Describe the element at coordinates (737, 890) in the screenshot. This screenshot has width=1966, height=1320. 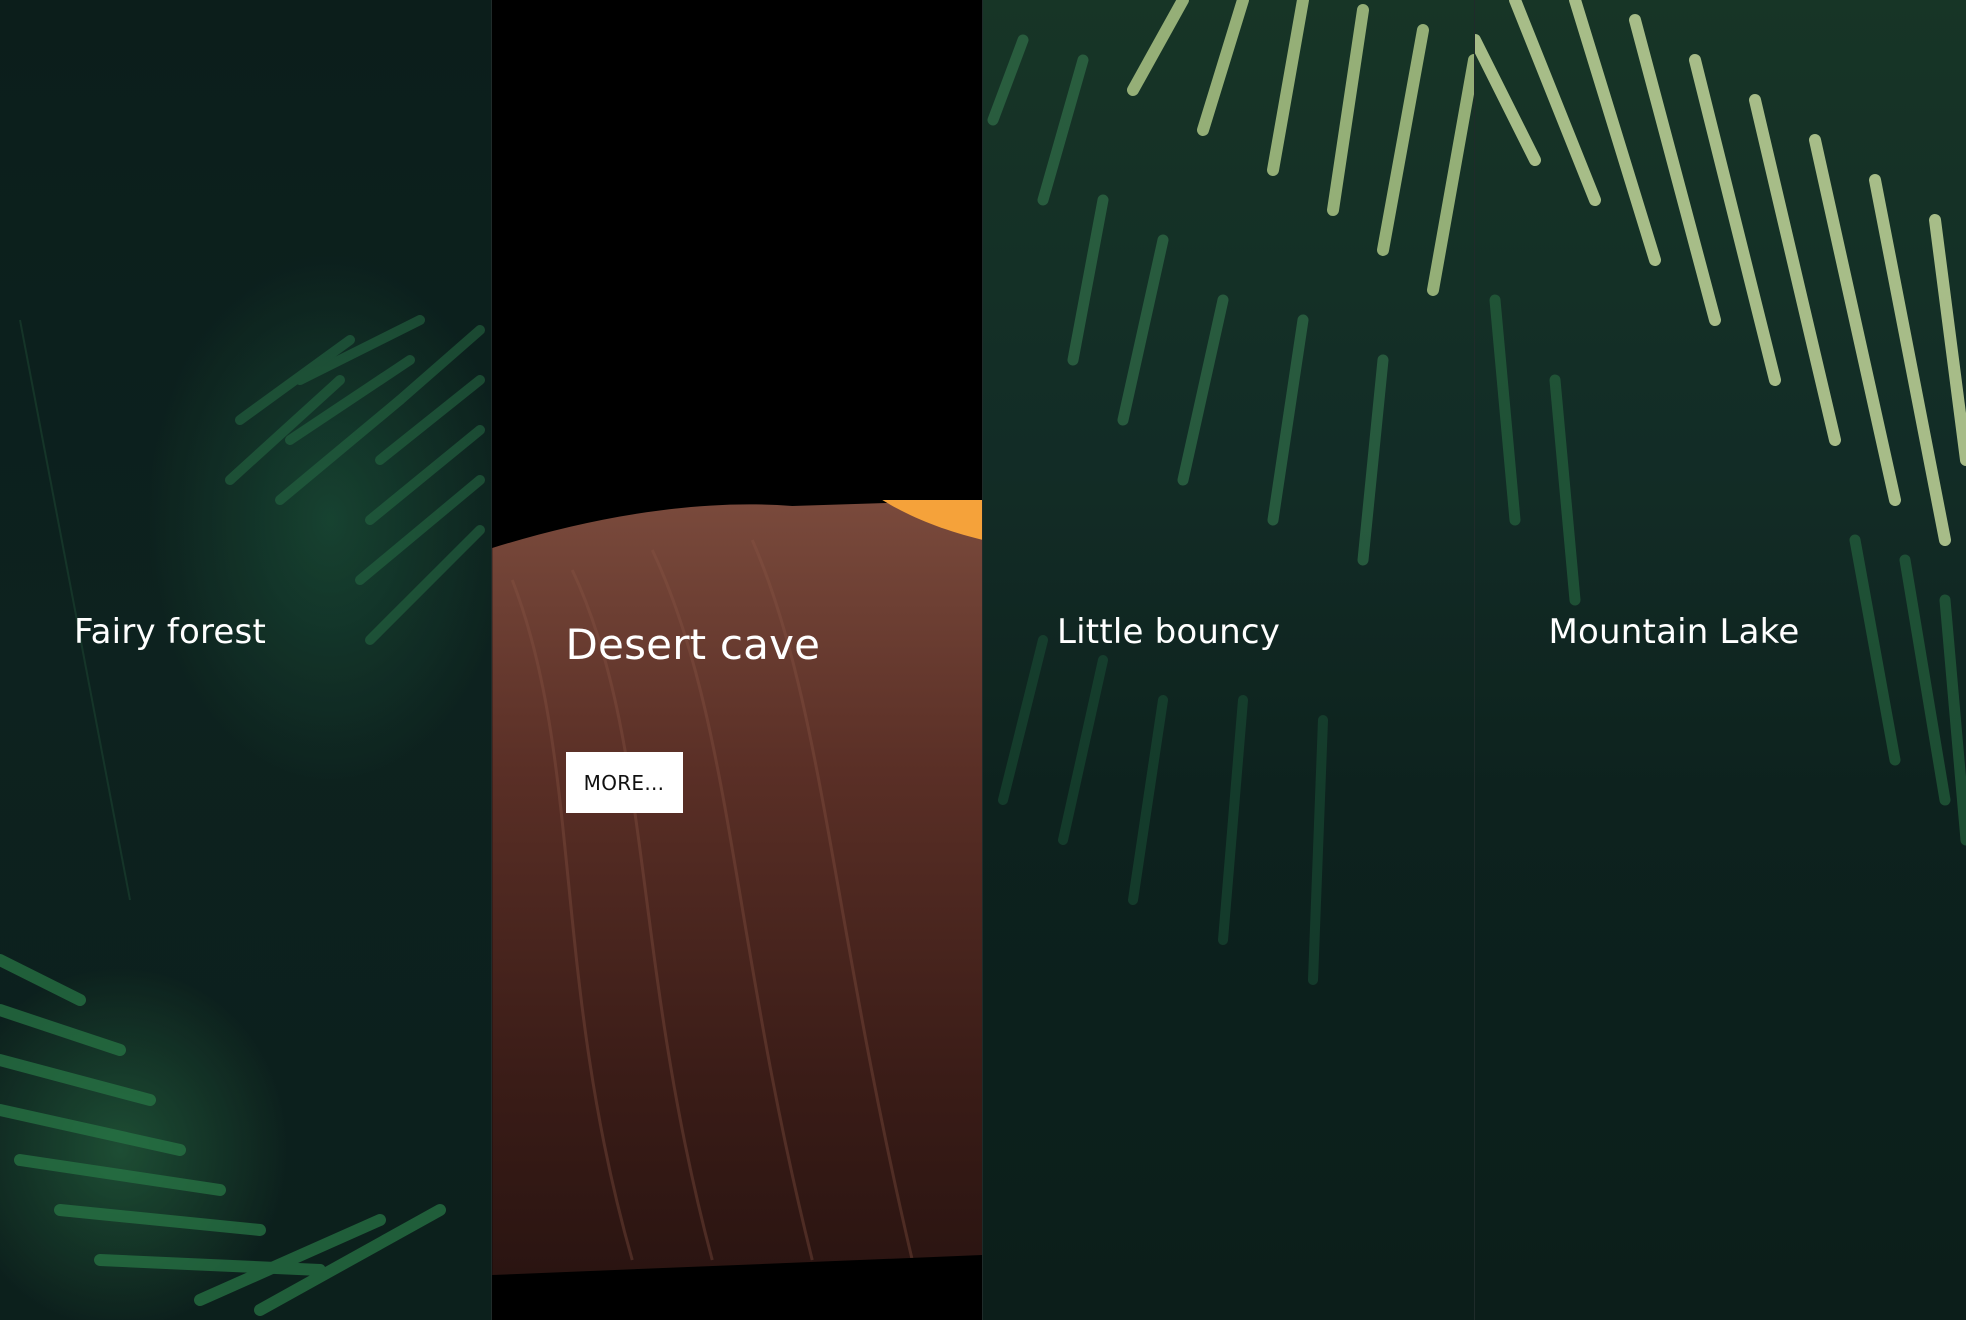
I see `cave-rock-image` at that location.